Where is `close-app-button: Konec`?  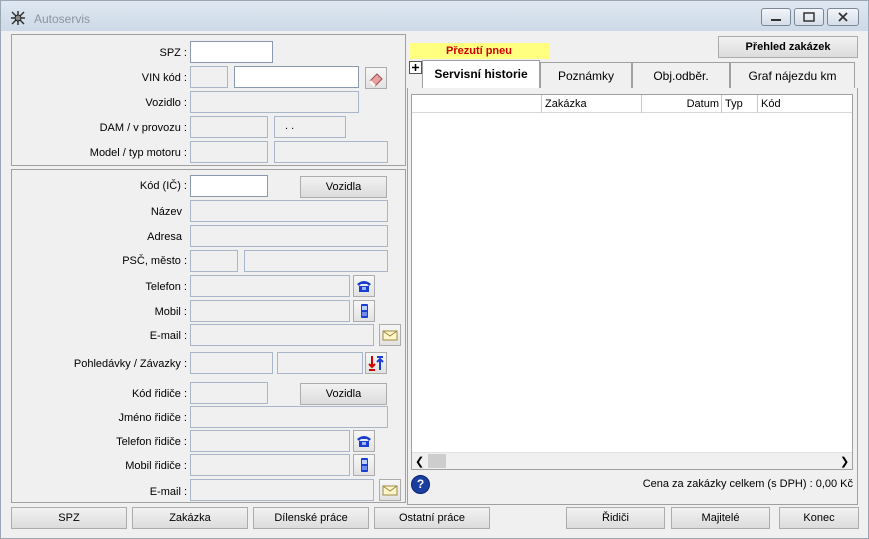 close-app-button: Konec is located at coordinates (819, 518).